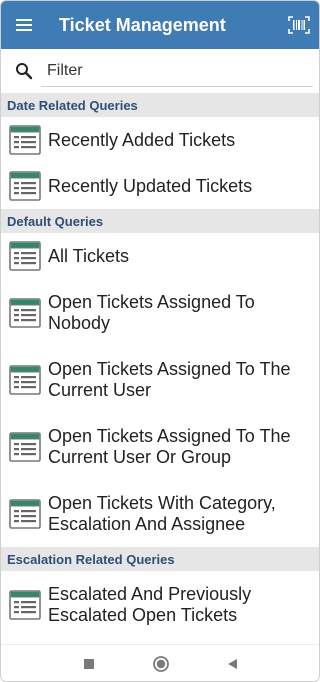  Describe the element at coordinates (24, 25) in the screenshot. I see `hamburger-menu-icon` at that location.